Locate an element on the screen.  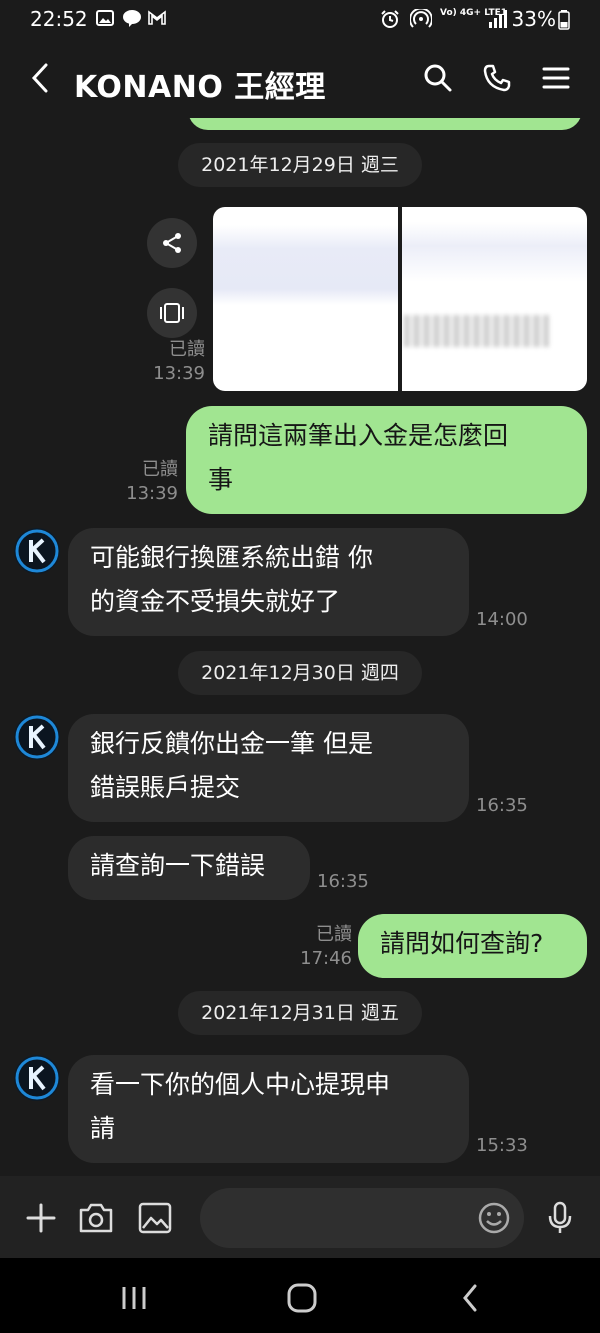
message-bubble-incoming: 銀行反饋你出金一筆 但是 錯誤賬戶提交 is located at coordinates (268, 768).